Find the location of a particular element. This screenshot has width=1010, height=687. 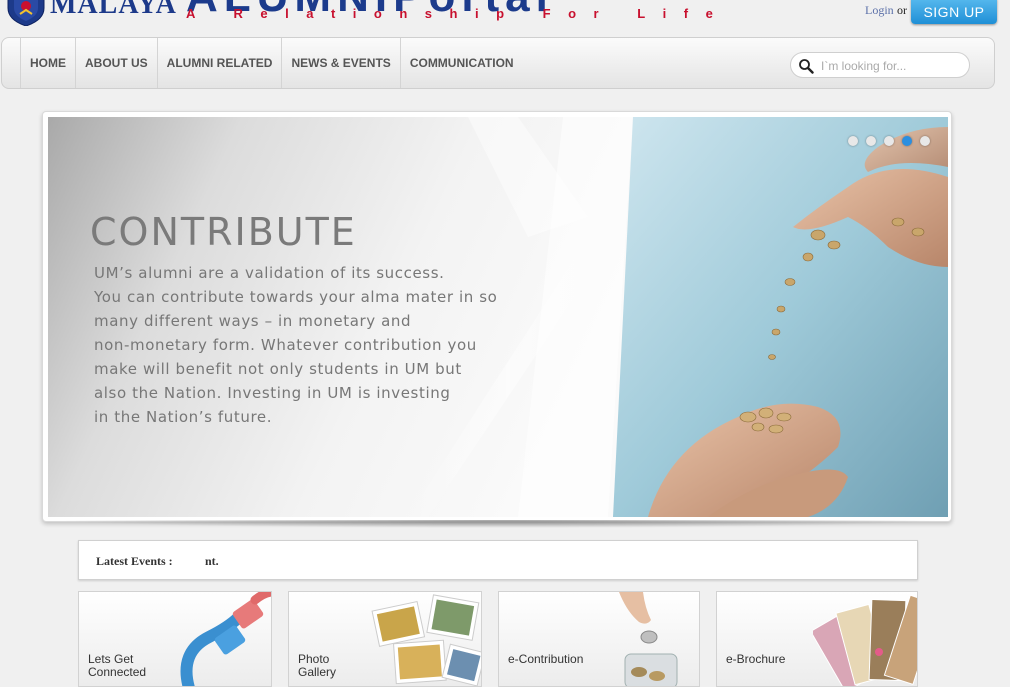

nav-alumni-related: ALUMNI RELATED is located at coordinates (219, 63).